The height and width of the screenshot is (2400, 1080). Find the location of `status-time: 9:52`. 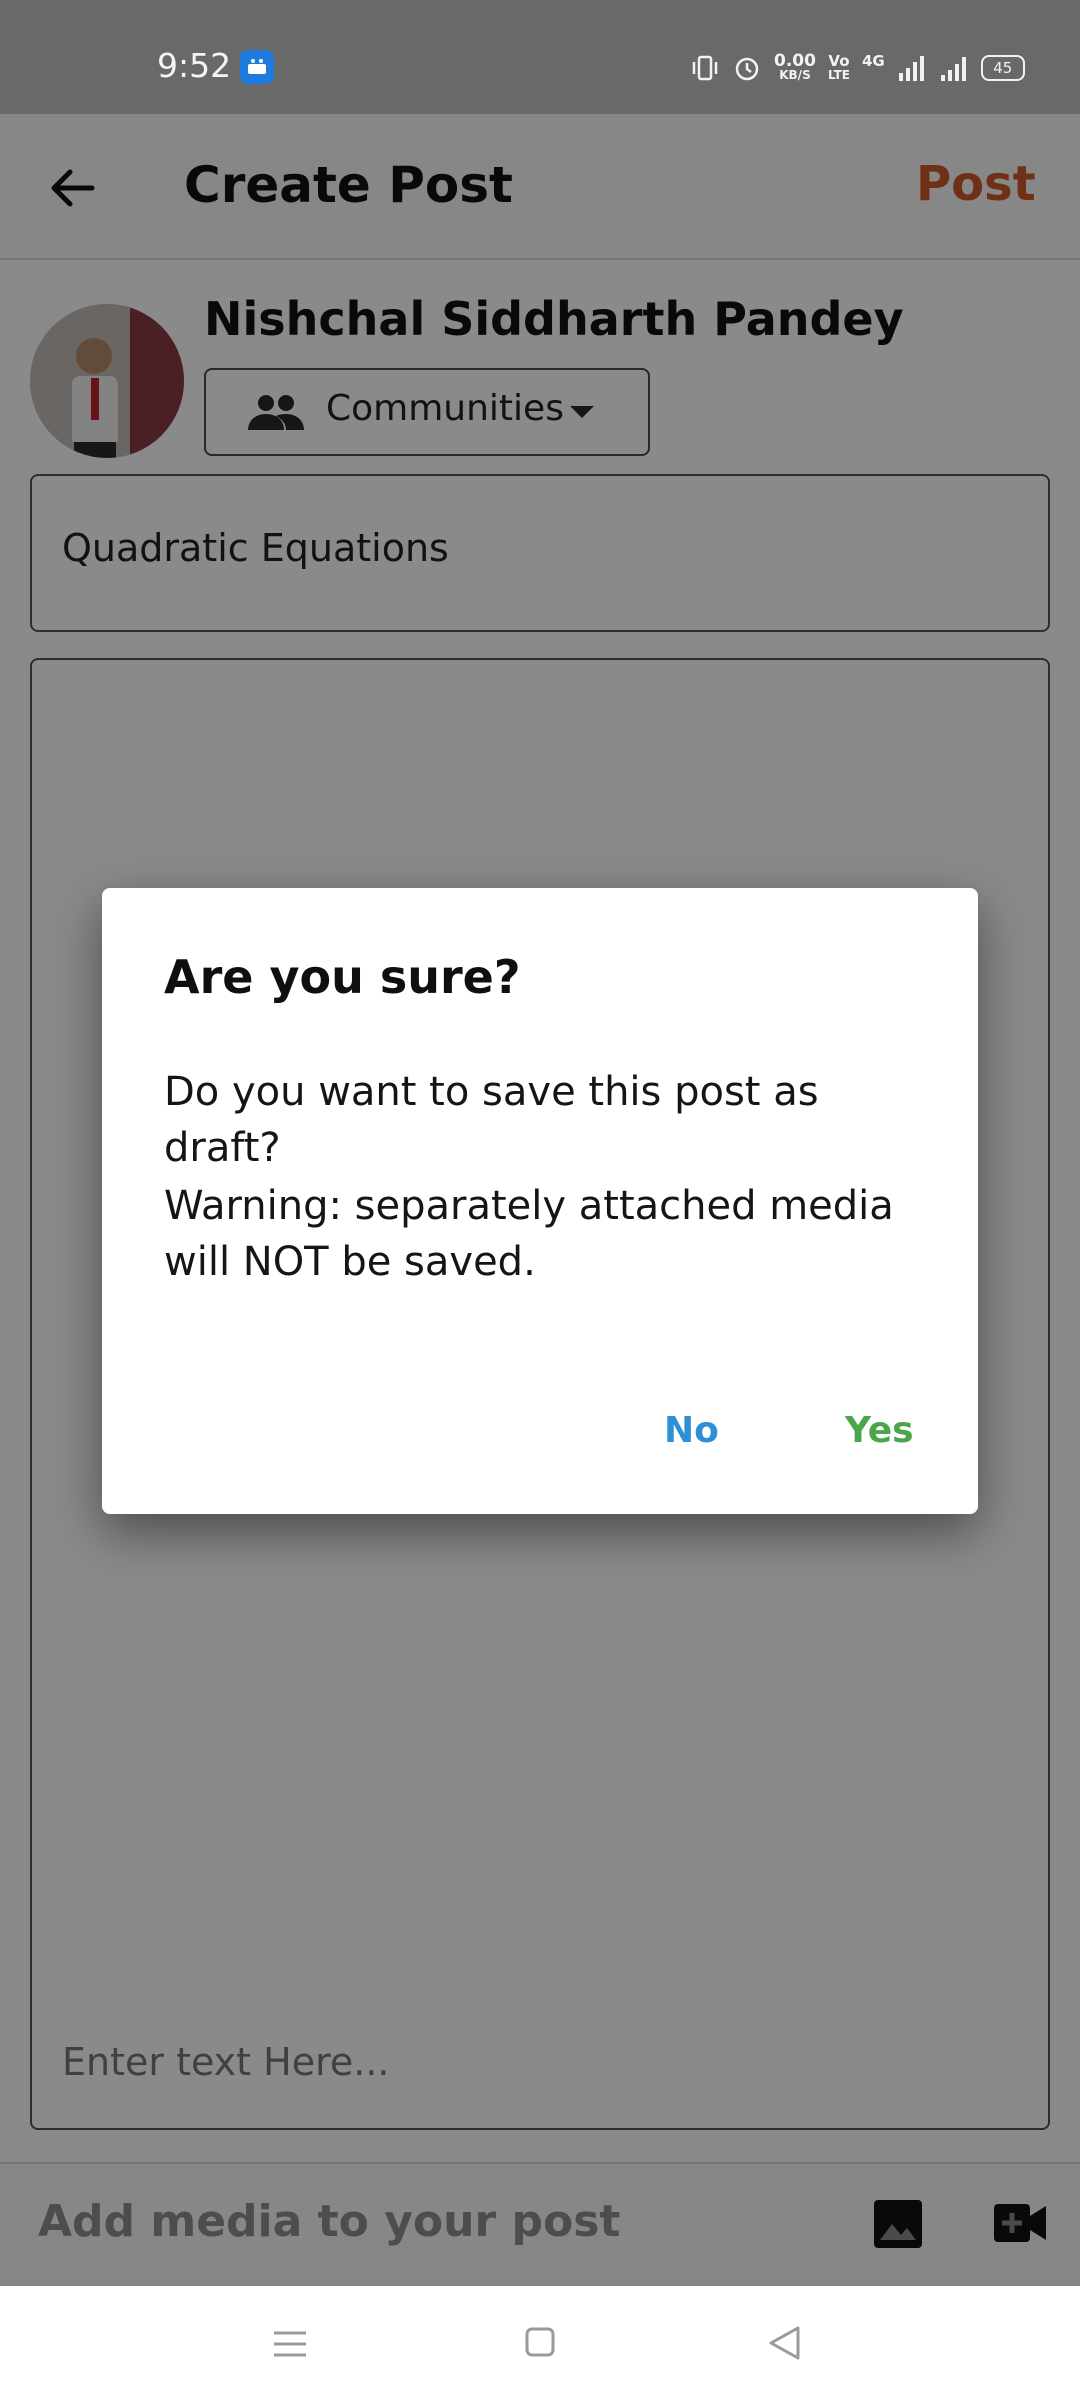

status-time: 9:52 is located at coordinates (194, 65).